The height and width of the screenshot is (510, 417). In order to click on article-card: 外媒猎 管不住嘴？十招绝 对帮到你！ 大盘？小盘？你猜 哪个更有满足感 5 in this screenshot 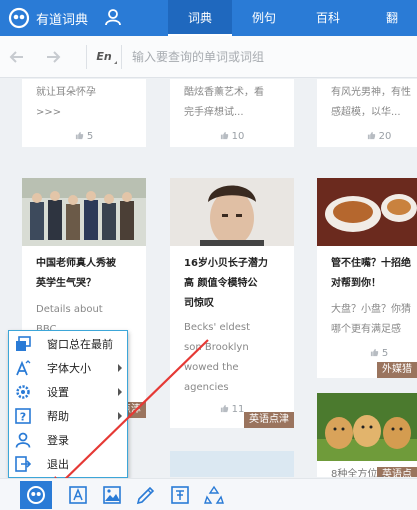, I will do `click(367, 278)`.